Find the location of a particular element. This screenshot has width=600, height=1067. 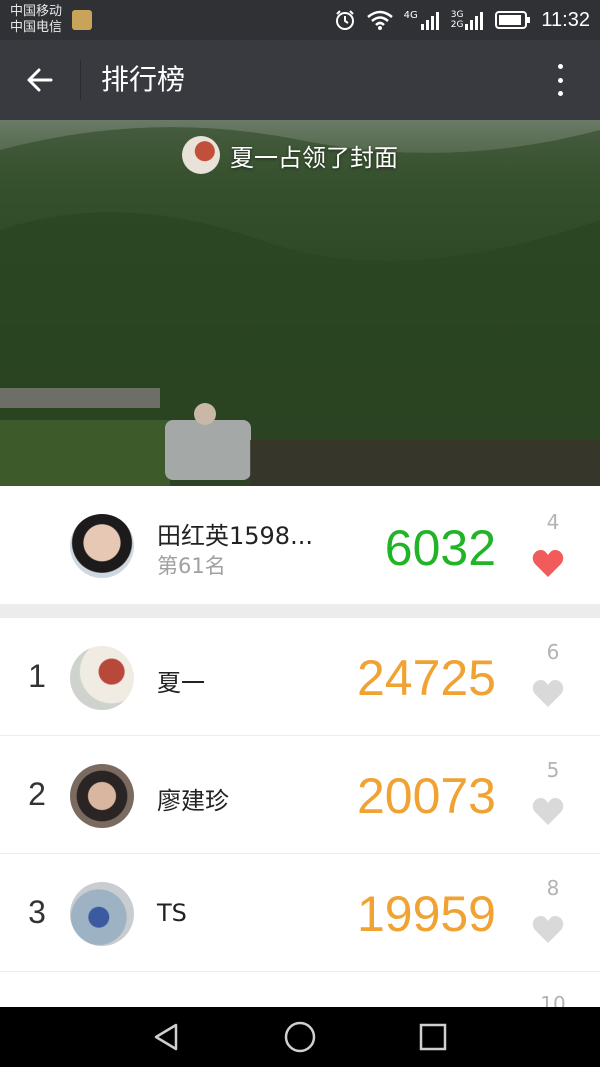

user-name: 夏一 is located at coordinates (181, 683).